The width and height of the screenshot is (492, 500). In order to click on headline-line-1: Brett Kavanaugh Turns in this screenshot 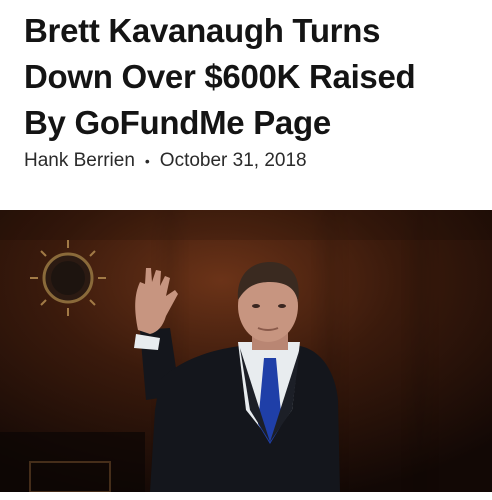, I will do `click(202, 30)`.